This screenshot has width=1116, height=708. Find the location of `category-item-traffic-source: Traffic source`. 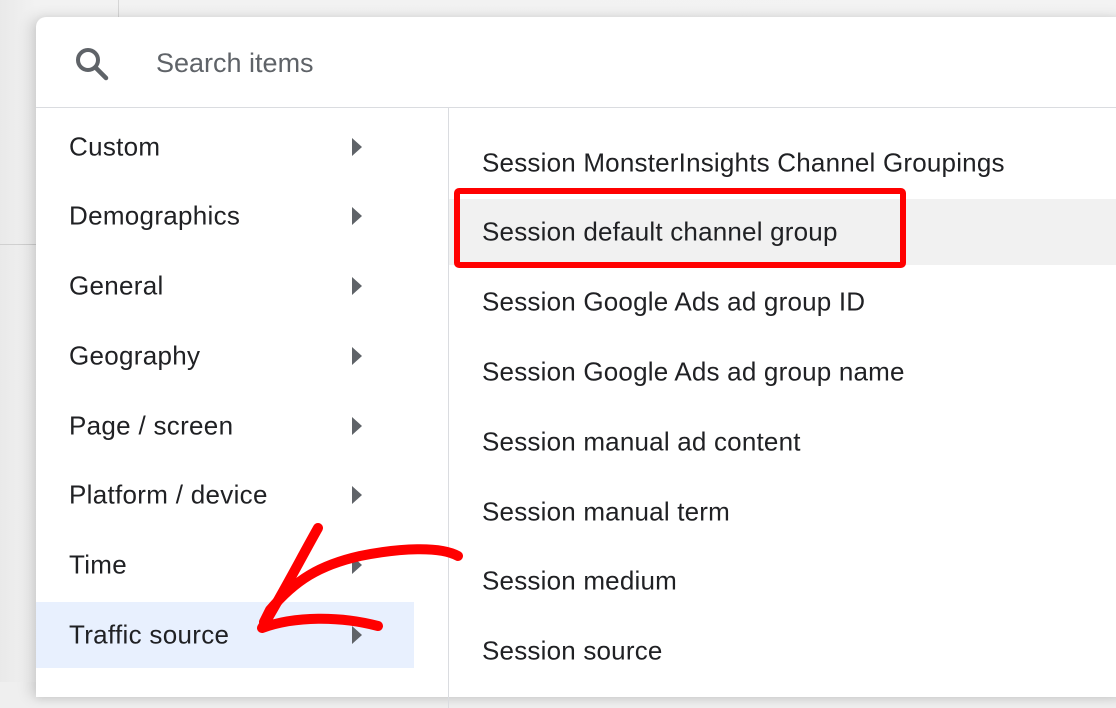

category-item-traffic-source: Traffic source is located at coordinates (225, 635).